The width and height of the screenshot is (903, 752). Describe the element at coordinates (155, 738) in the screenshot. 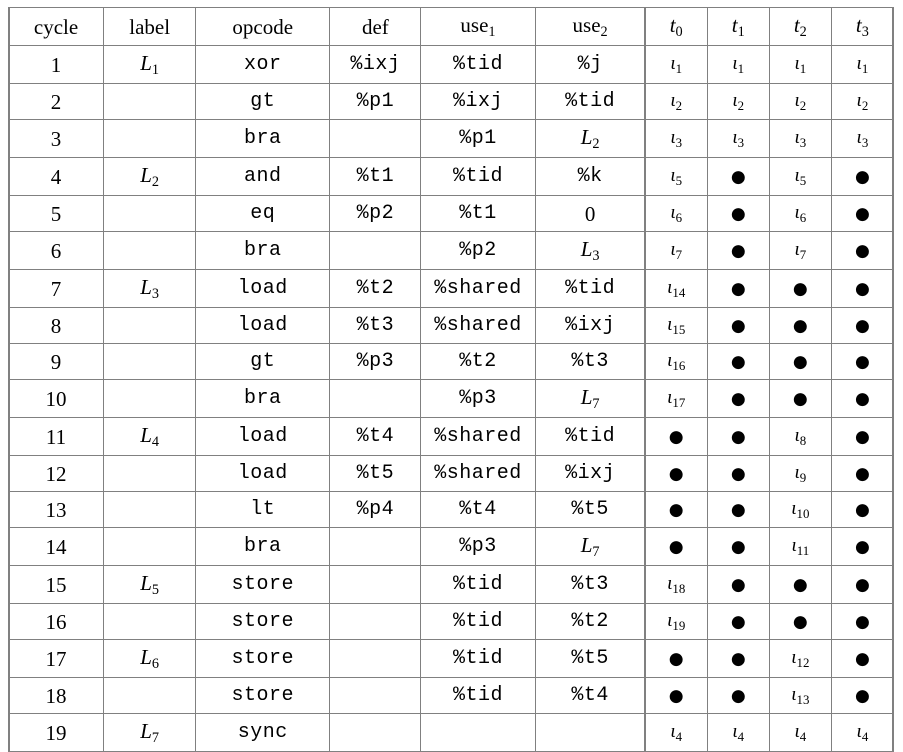

I see `label-subscript: 7` at that location.